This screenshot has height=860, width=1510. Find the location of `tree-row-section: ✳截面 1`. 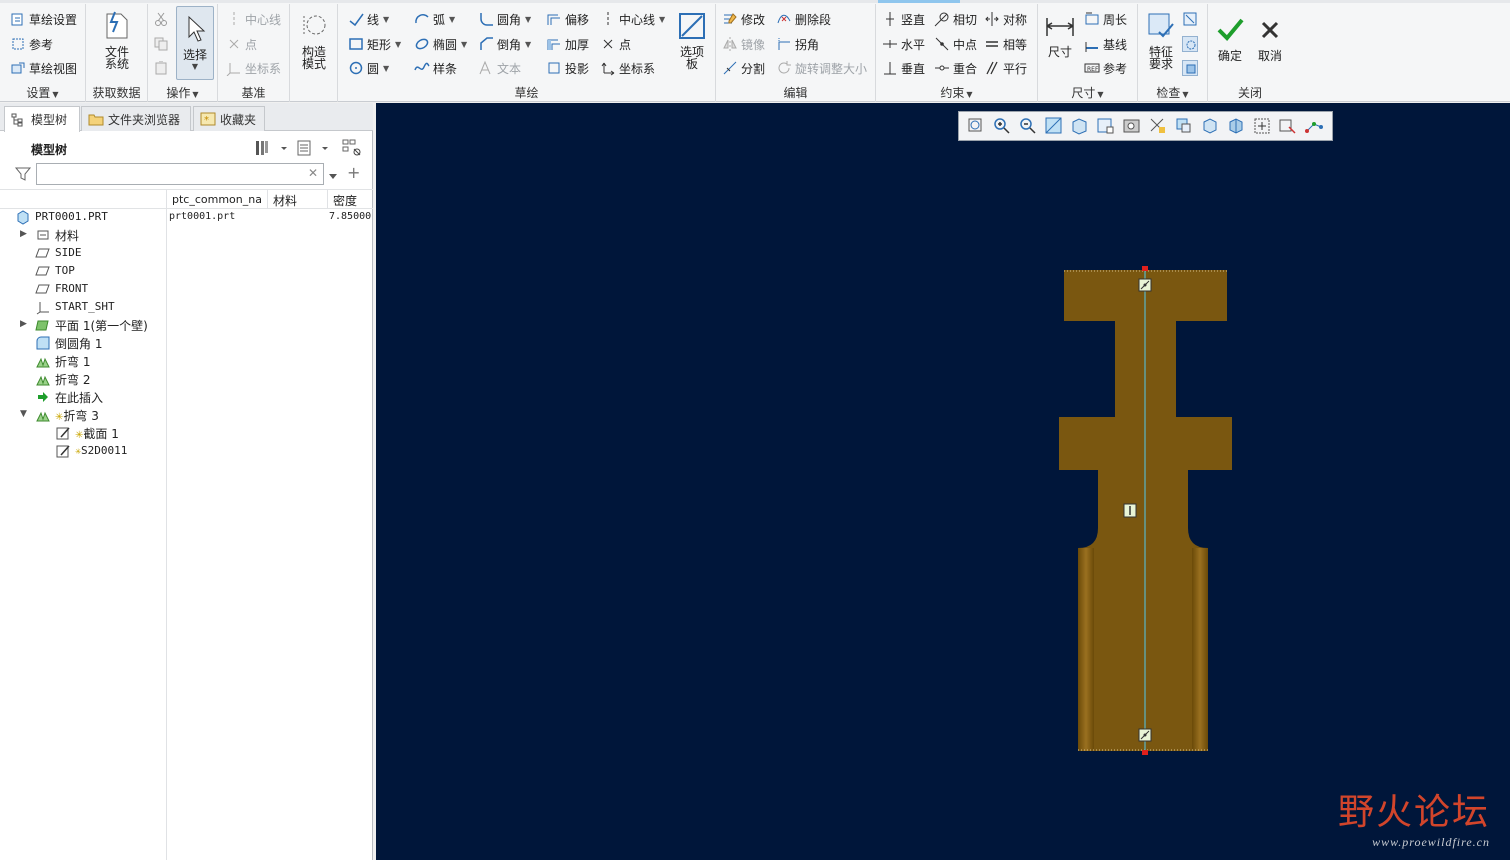

tree-row-section: ✳截面 1 is located at coordinates (186, 433).